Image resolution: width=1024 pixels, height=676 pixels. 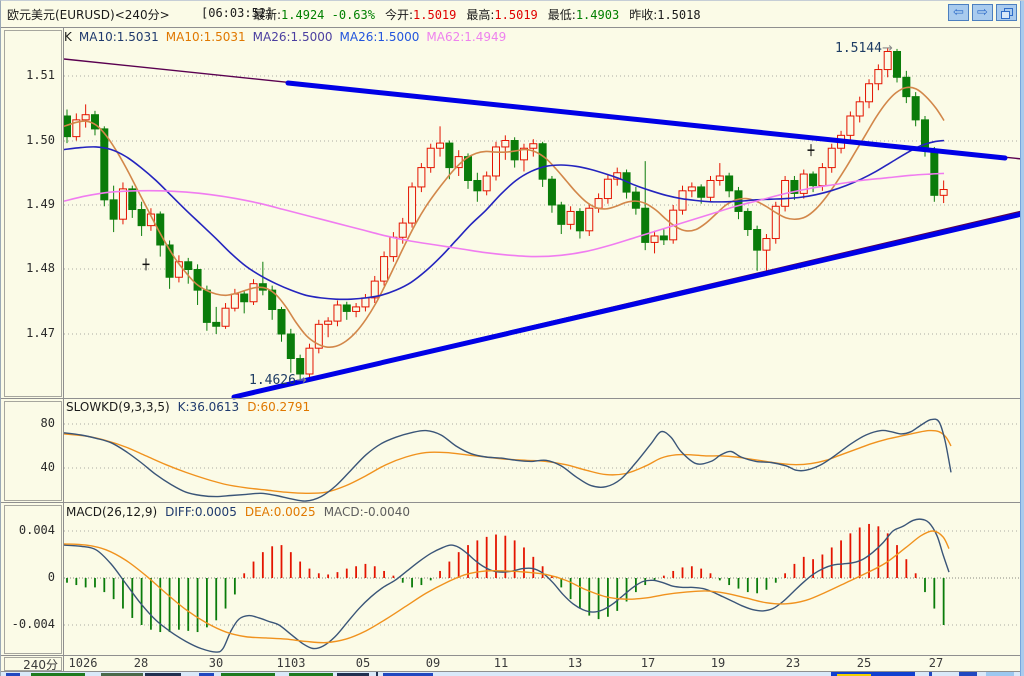 I want to click on axis-tick-label: 1.49, so click(x=40, y=204).